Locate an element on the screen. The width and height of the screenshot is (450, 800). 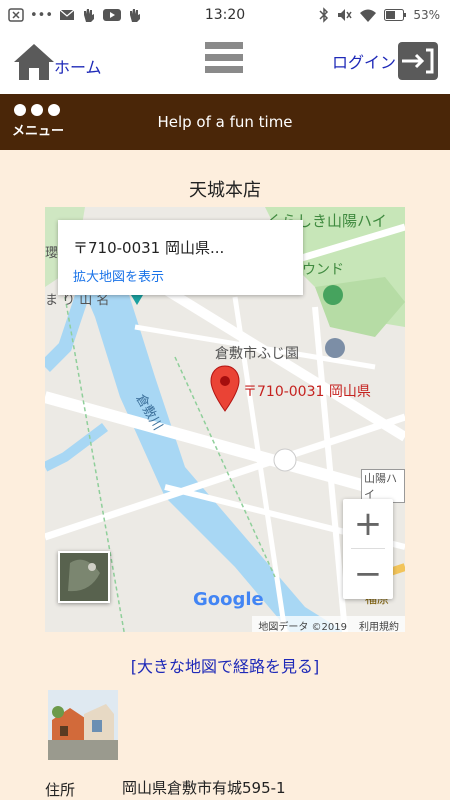
map-label-sound: ウンド is located at coordinates (323, 270).